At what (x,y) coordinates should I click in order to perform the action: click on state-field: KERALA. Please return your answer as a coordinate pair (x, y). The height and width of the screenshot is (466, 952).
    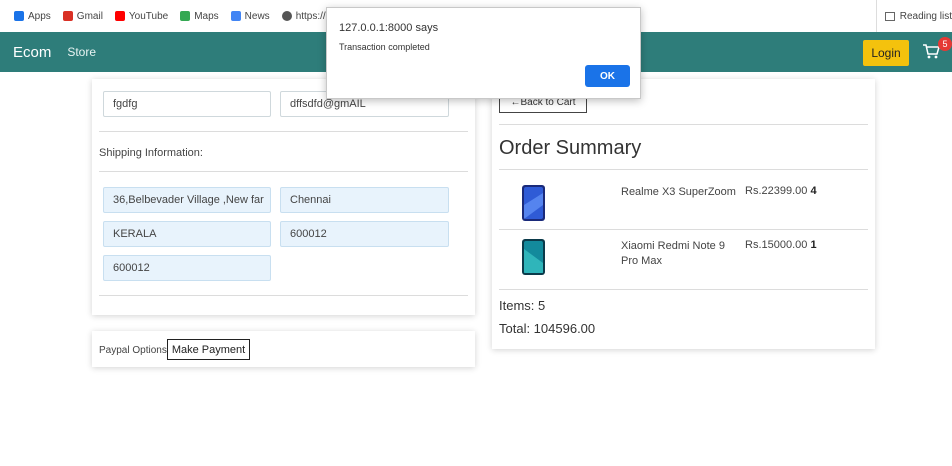
    Looking at the image, I should click on (187, 234).